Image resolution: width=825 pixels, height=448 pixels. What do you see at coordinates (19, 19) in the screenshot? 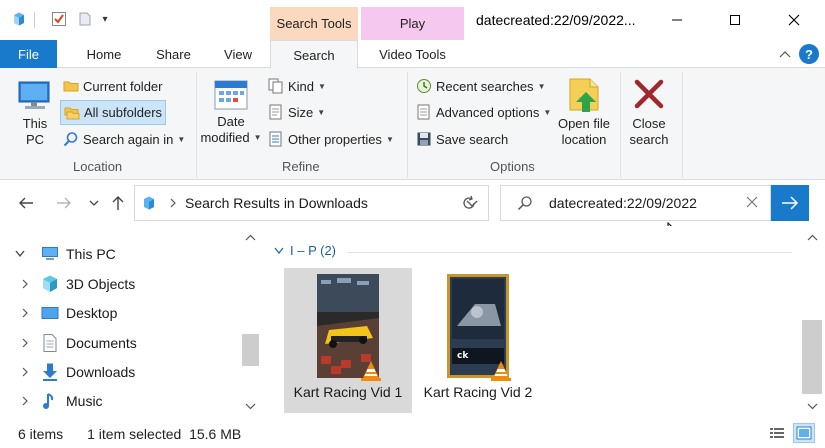
I see `explorer-app-icon` at bounding box center [19, 19].